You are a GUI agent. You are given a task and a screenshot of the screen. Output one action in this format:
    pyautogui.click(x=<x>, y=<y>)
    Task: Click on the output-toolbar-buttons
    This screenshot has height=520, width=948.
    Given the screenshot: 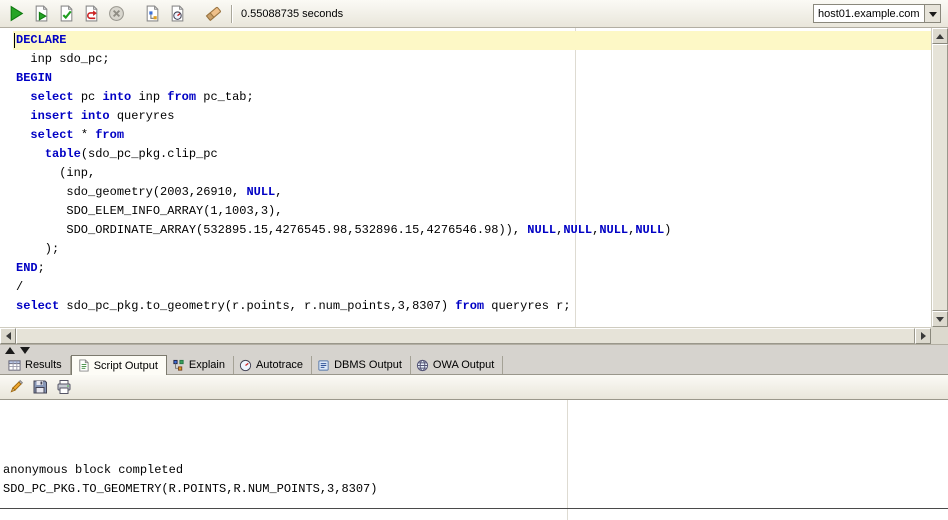 What is the action you would take?
    pyautogui.click(x=39, y=387)
    